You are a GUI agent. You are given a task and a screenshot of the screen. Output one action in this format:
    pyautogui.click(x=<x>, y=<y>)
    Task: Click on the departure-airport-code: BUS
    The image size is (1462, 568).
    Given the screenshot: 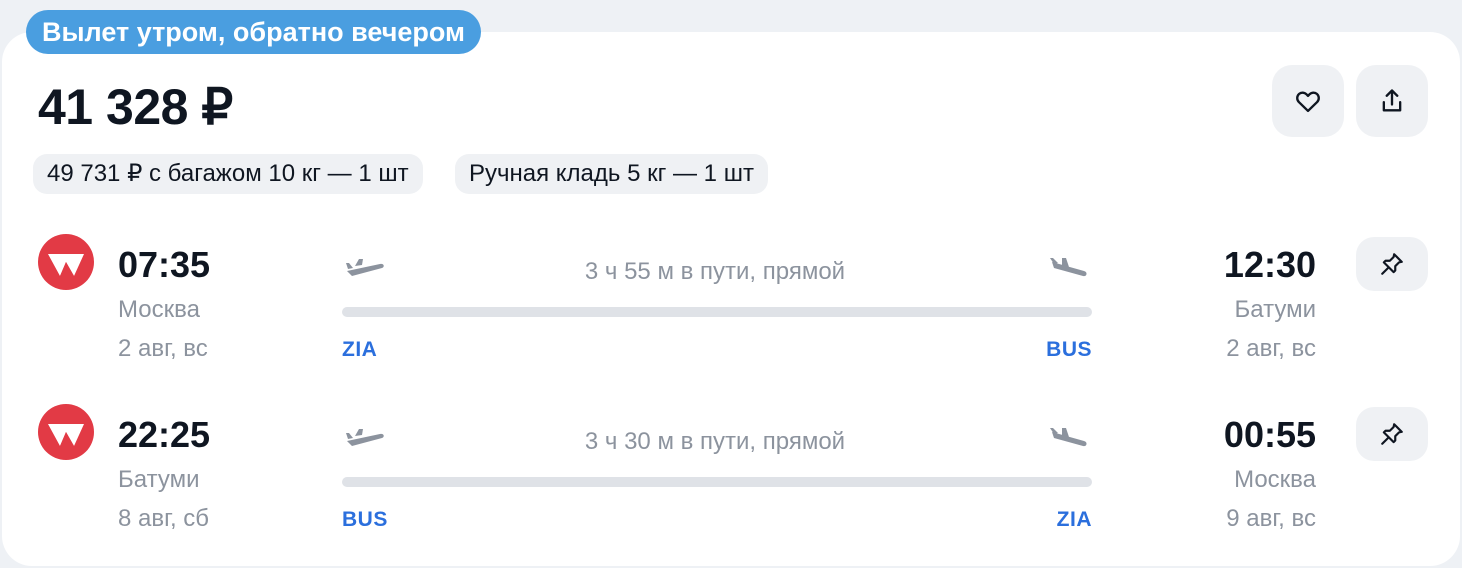 What is the action you would take?
    pyautogui.click(x=365, y=519)
    